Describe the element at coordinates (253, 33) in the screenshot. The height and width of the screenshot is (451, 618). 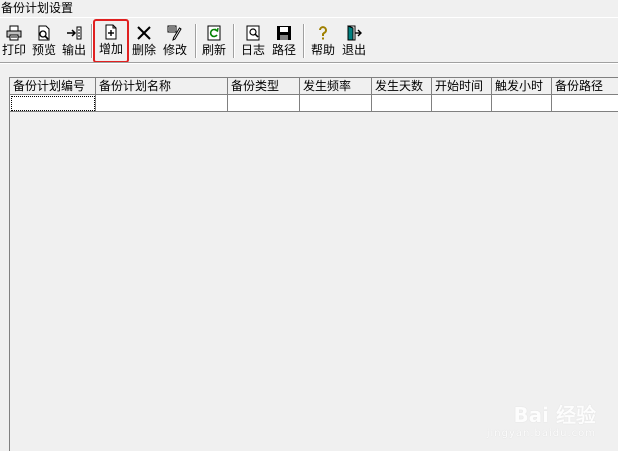
I see `log-book-icon` at that location.